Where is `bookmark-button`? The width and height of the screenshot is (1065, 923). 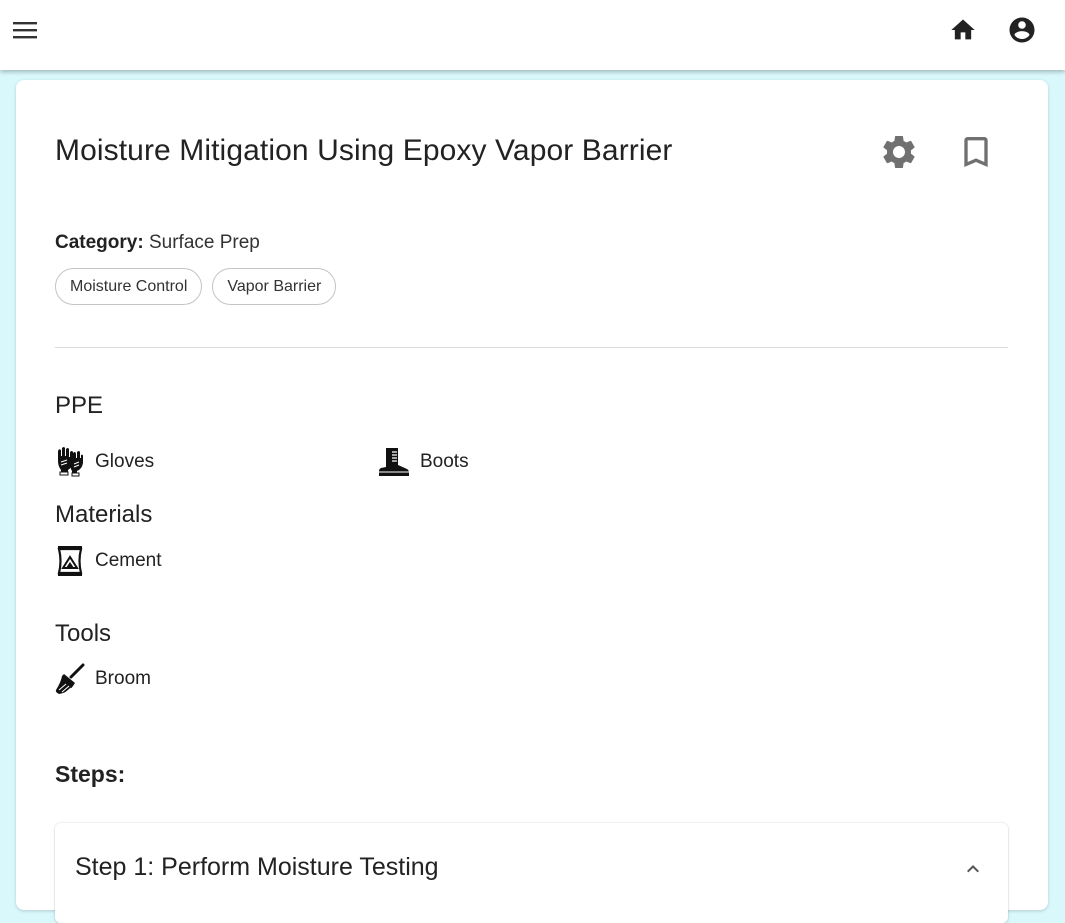 bookmark-button is located at coordinates (976, 152).